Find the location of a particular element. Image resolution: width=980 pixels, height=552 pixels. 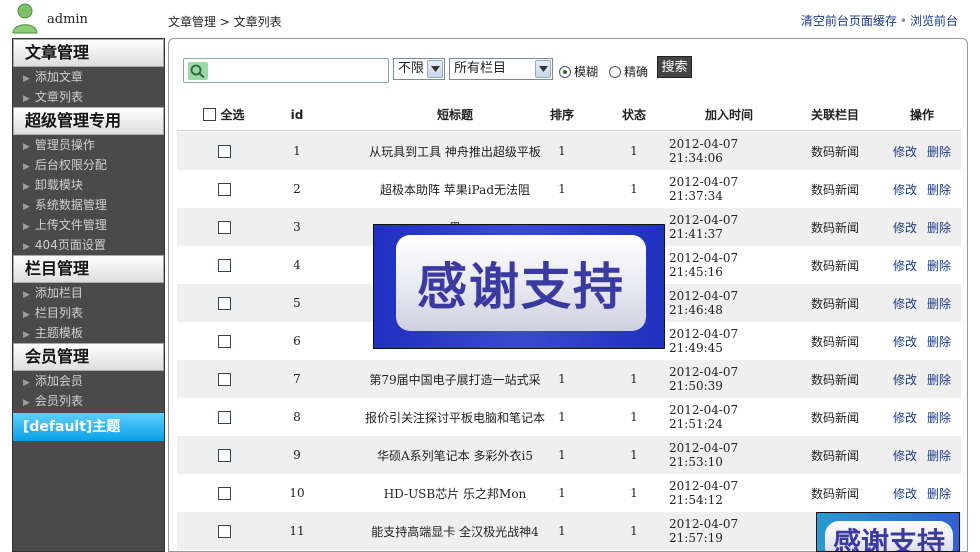

row-time: 2012-04-07 21:41:37 is located at coordinates (704, 227).